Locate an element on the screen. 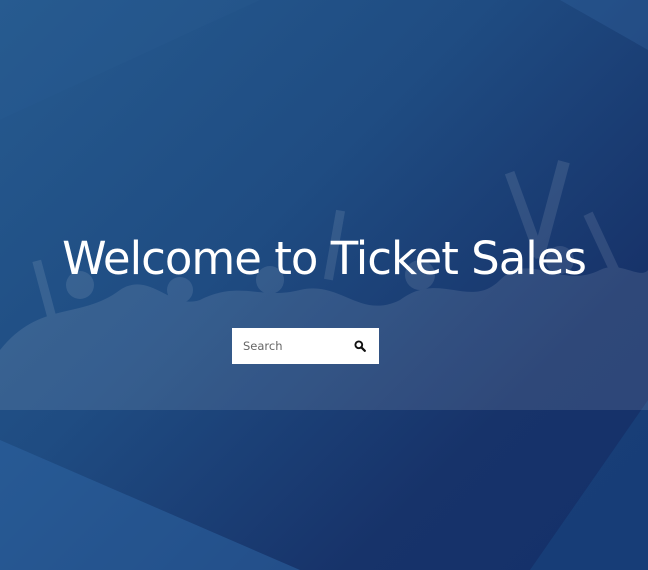 This screenshot has height=570, width=648. search-input is located at coordinates (286, 346).